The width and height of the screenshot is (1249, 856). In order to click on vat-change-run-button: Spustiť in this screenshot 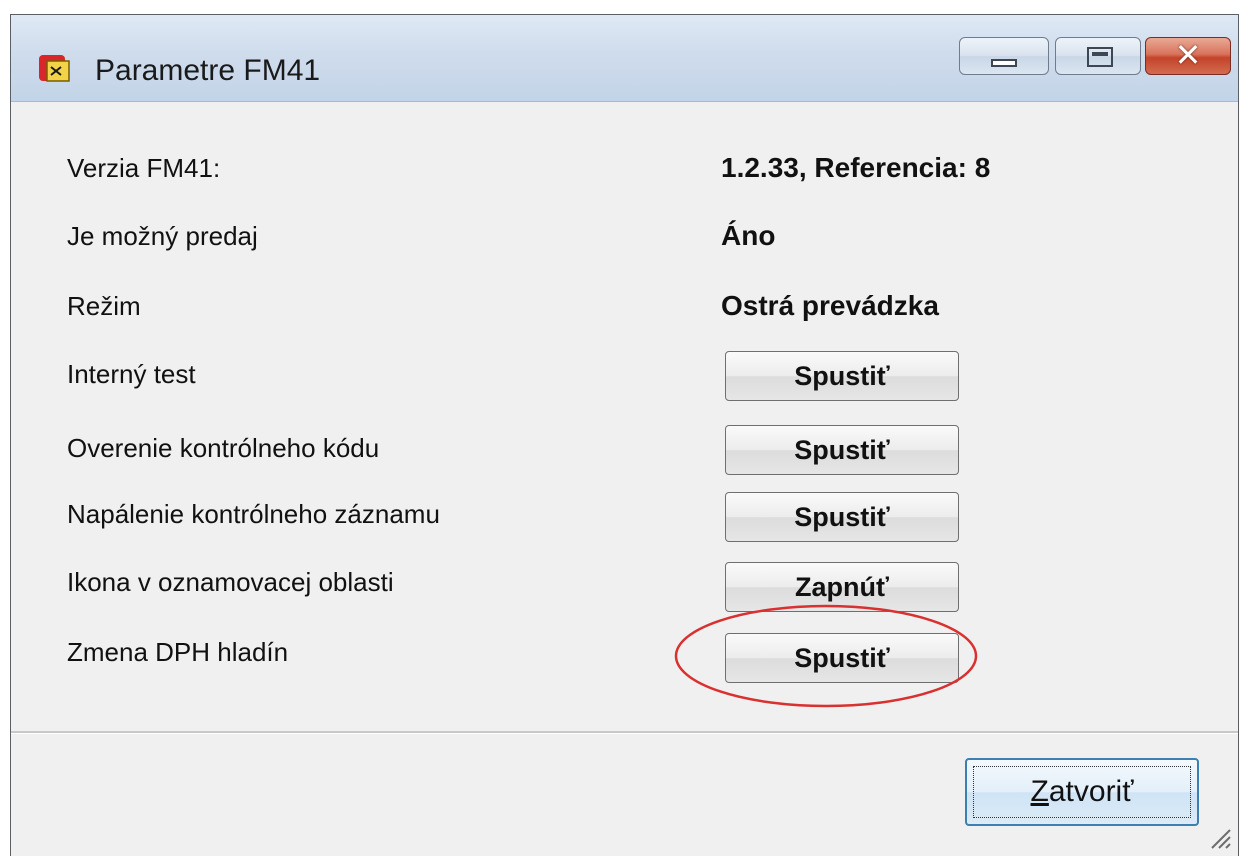, I will do `click(842, 658)`.